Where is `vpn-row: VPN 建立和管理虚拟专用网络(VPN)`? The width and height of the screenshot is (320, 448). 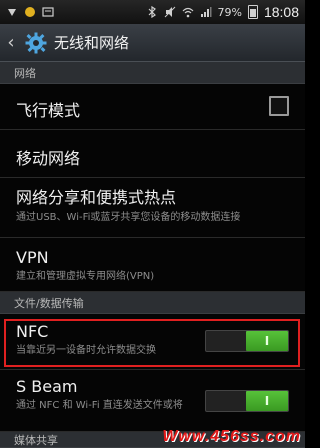
vpn-row: VPN 建立和管理虚拟专用网络(VPN) is located at coordinates (152, 265).